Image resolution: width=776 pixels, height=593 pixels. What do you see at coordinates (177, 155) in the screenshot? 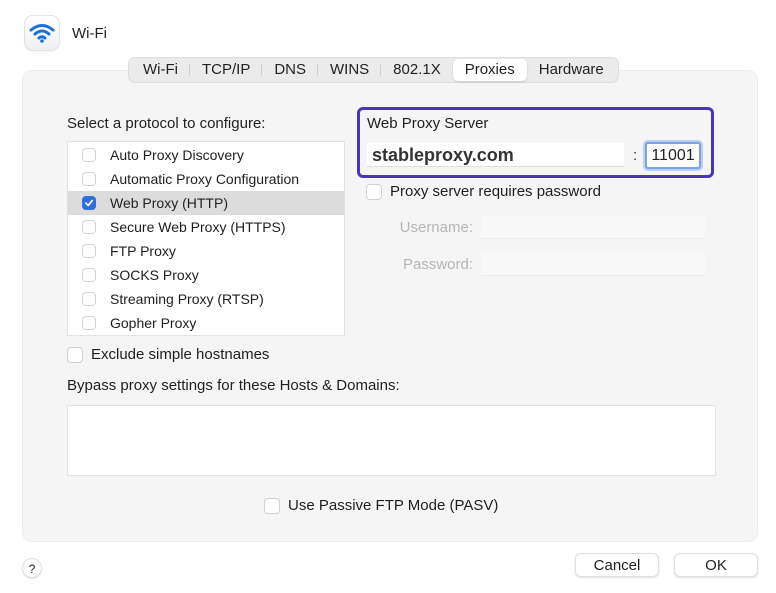
I see `protocol-label: Auto Proxy Discovery` at bounding box center [177, 155].